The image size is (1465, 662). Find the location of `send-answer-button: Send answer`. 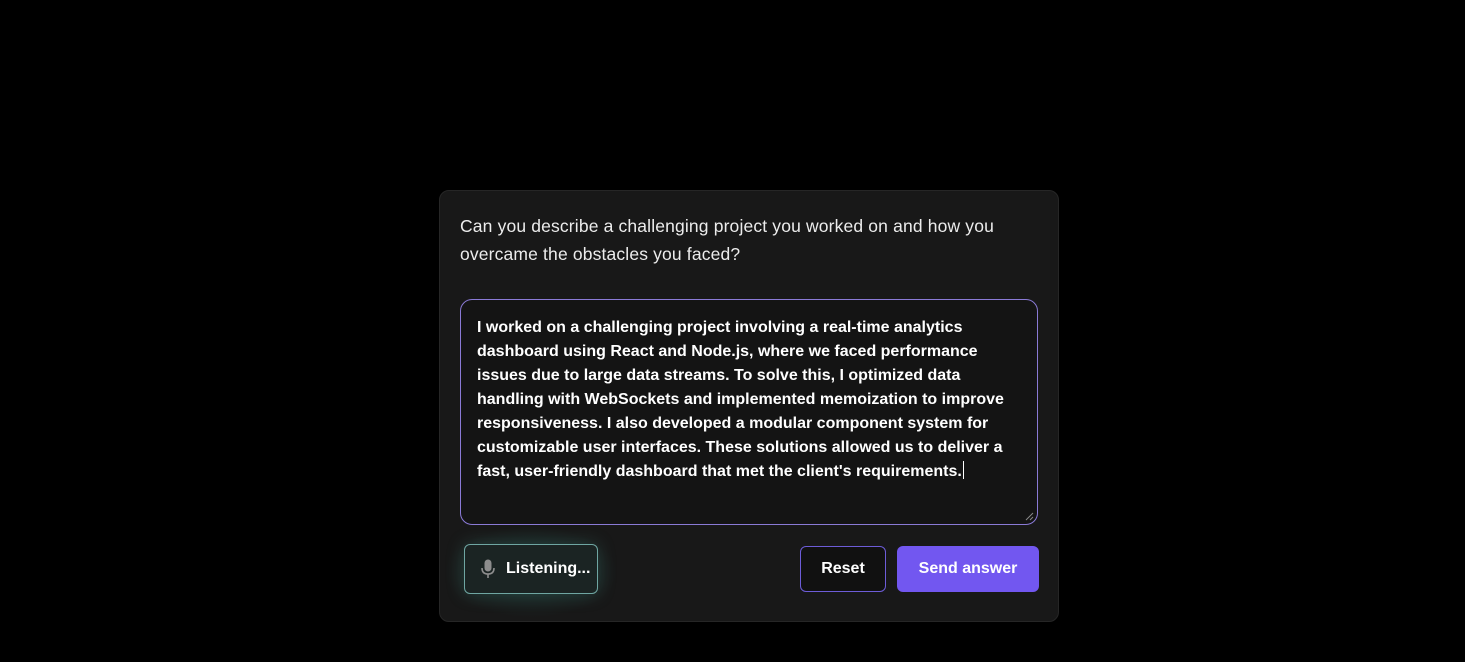

send-answer-button: Send answer is located at coordinates (968, 569).